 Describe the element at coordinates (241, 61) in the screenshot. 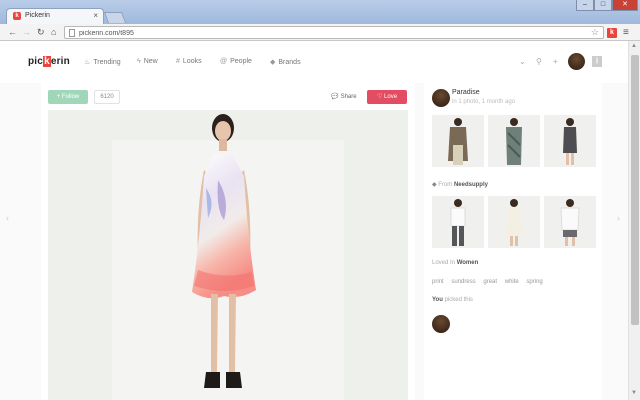

I see `nav-label: People` at that location.